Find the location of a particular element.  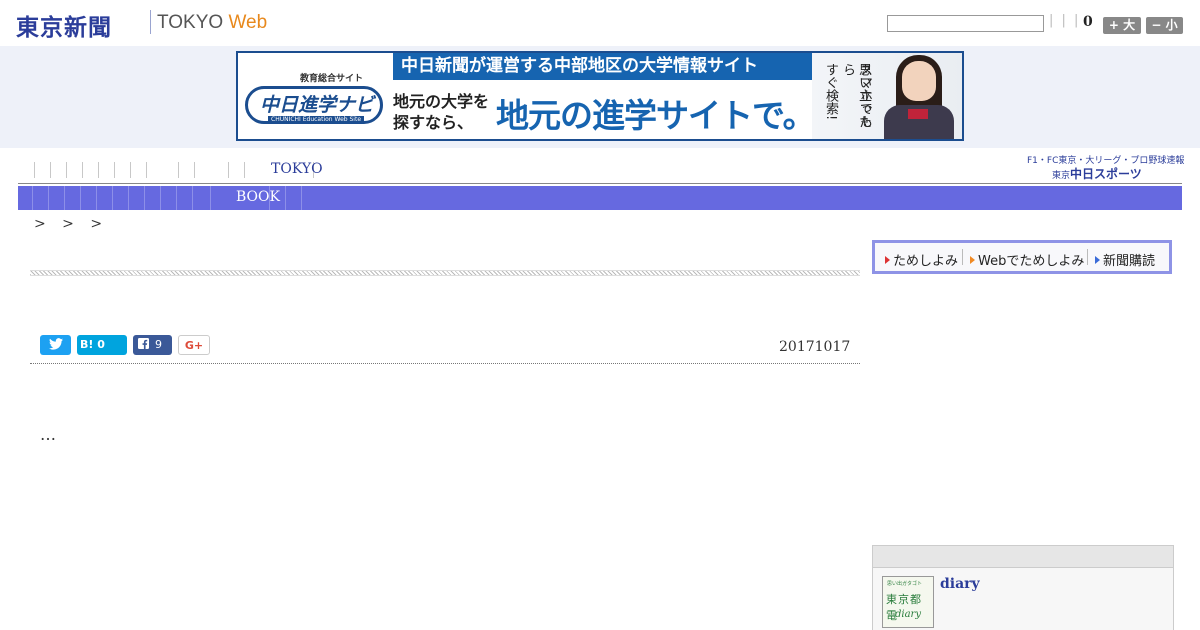

trial-read-label: ためしよみ is located at coordinates (926, 261).